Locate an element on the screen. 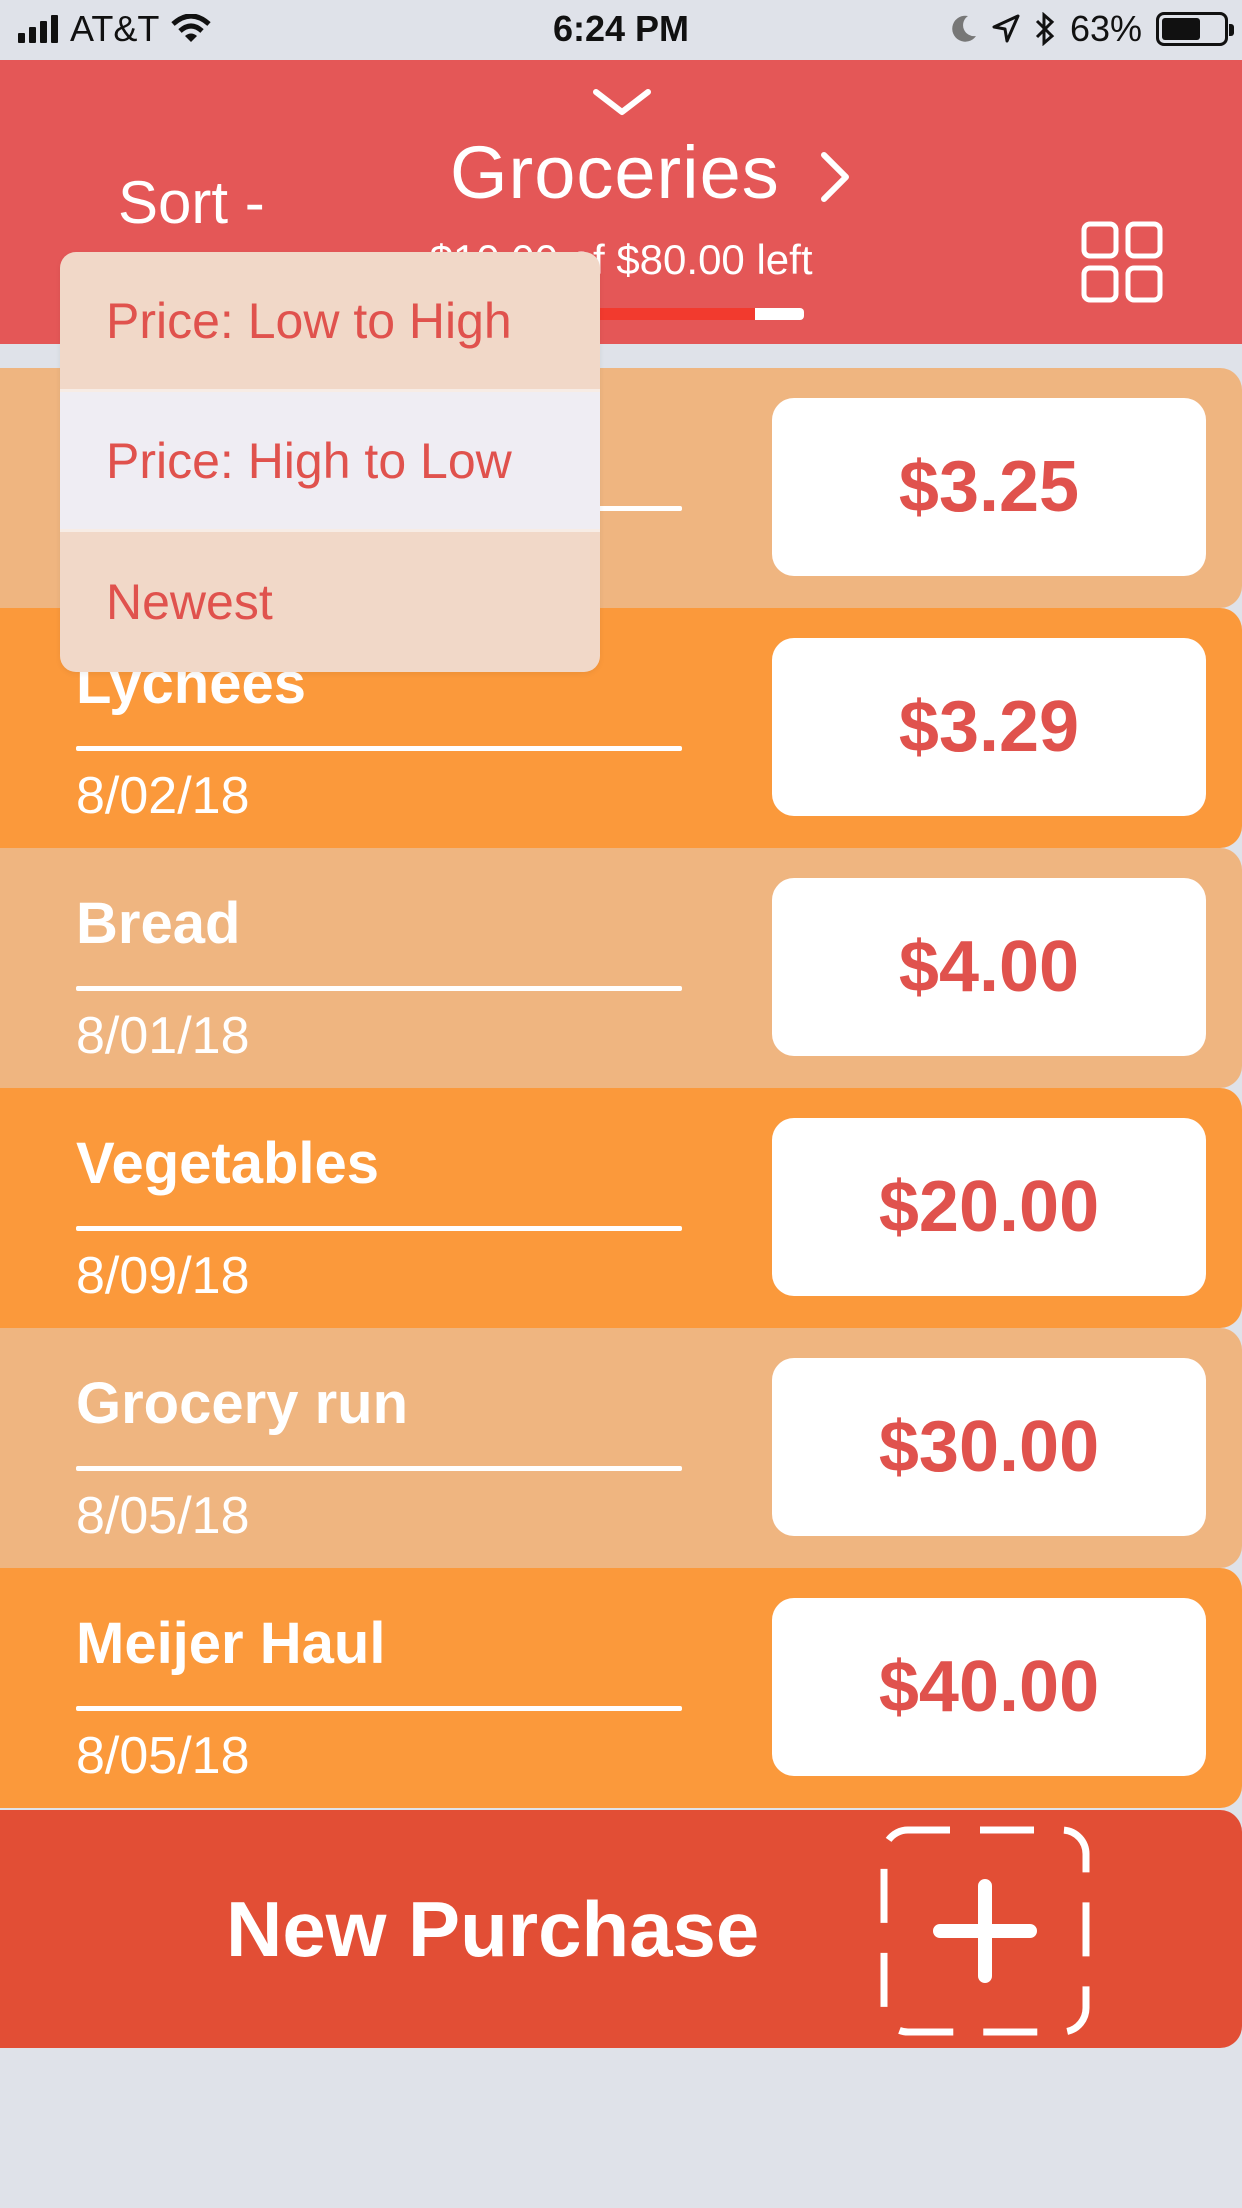  purchase-date: 8/01/18 is located at coordinates (163, 1036).